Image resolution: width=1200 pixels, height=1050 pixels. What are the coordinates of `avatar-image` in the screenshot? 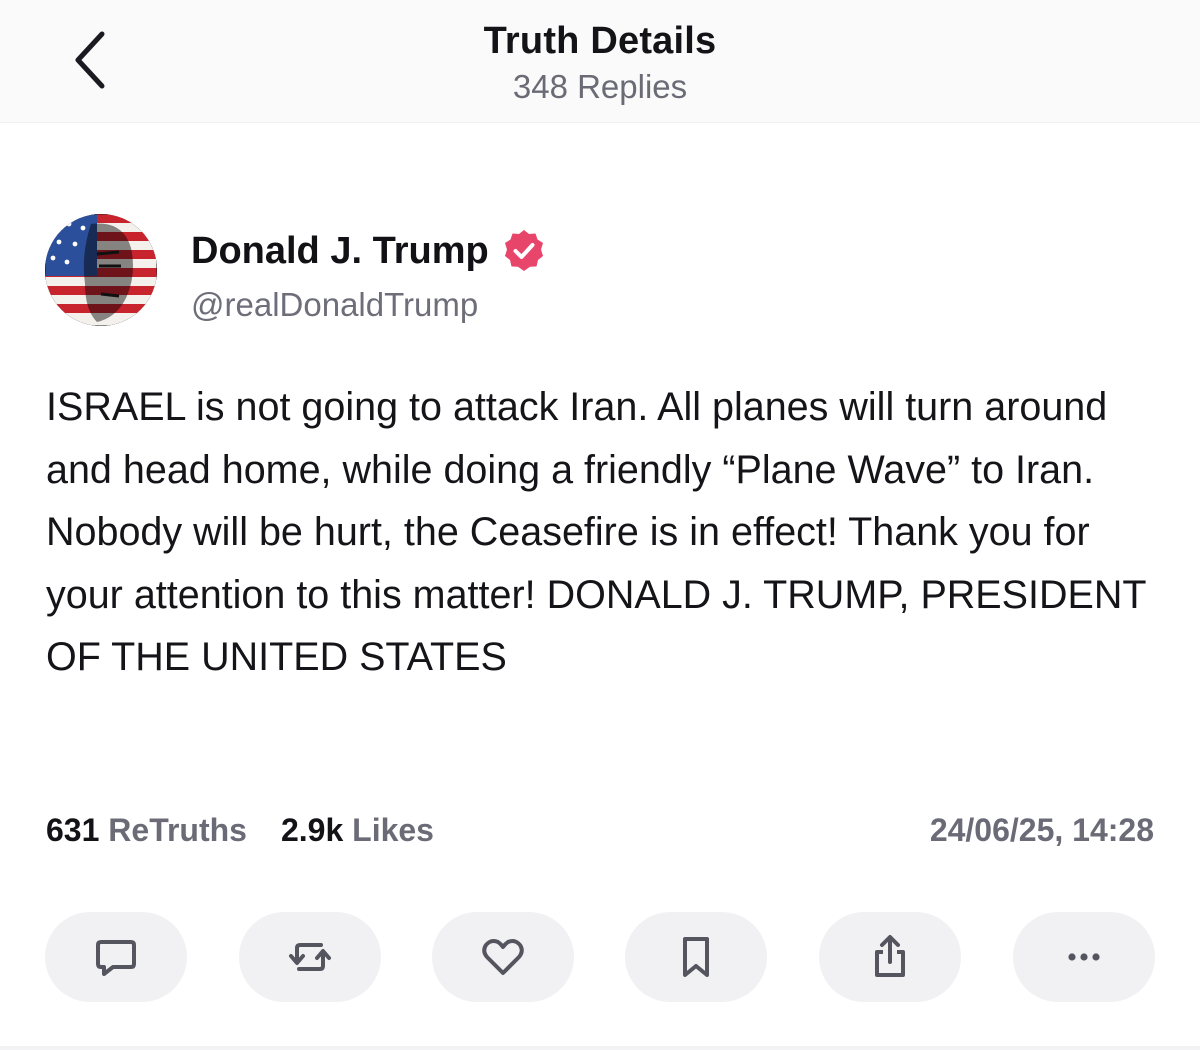 It's located at (101, 270).